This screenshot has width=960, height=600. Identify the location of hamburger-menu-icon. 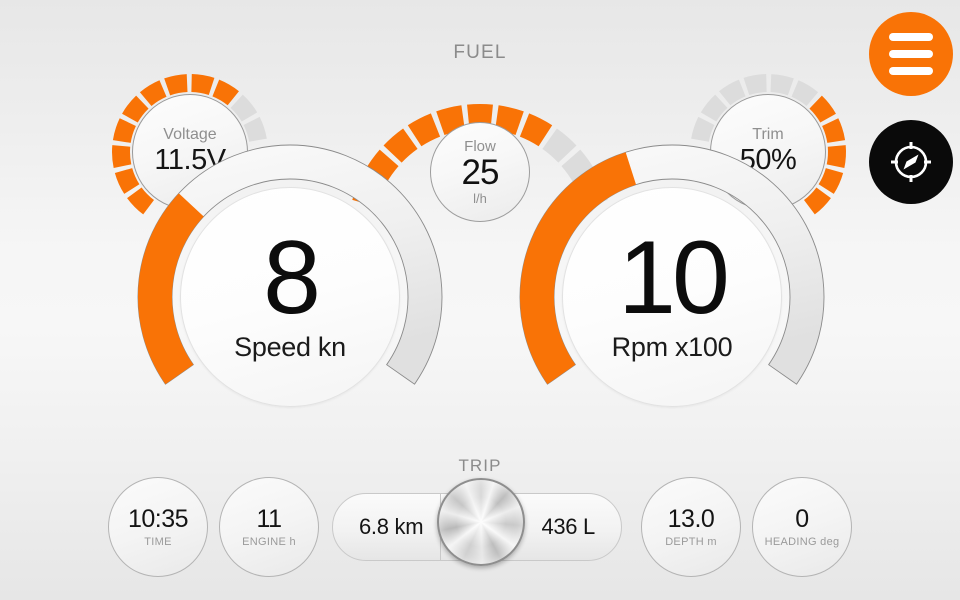
(911, 54).